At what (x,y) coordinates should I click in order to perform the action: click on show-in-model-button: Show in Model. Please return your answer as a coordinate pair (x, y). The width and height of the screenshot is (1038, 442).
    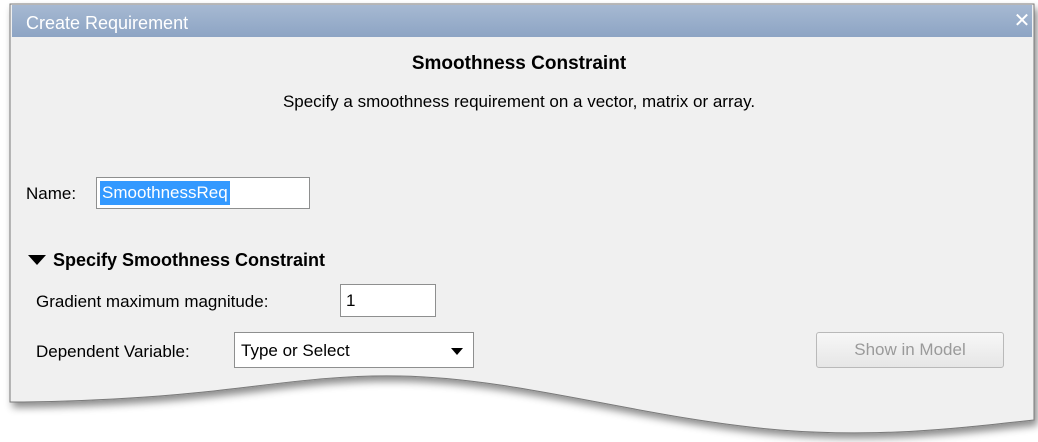
    Looking at the image, I should click on (910, 350).